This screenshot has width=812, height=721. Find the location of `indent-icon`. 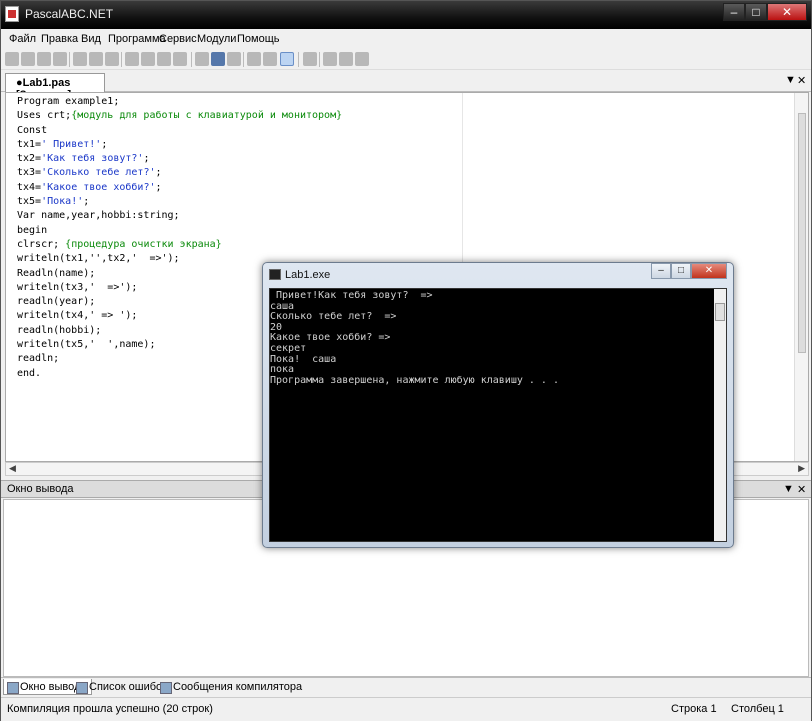

indent-icon is located at coordinates (164, 59).